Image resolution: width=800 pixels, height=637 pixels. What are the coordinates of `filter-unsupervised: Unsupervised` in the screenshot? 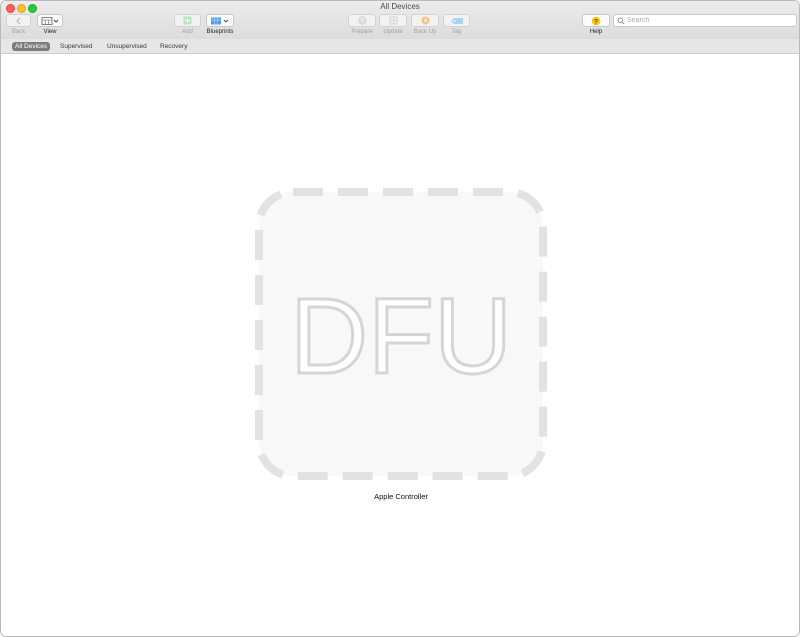 It's located at (127, 46).